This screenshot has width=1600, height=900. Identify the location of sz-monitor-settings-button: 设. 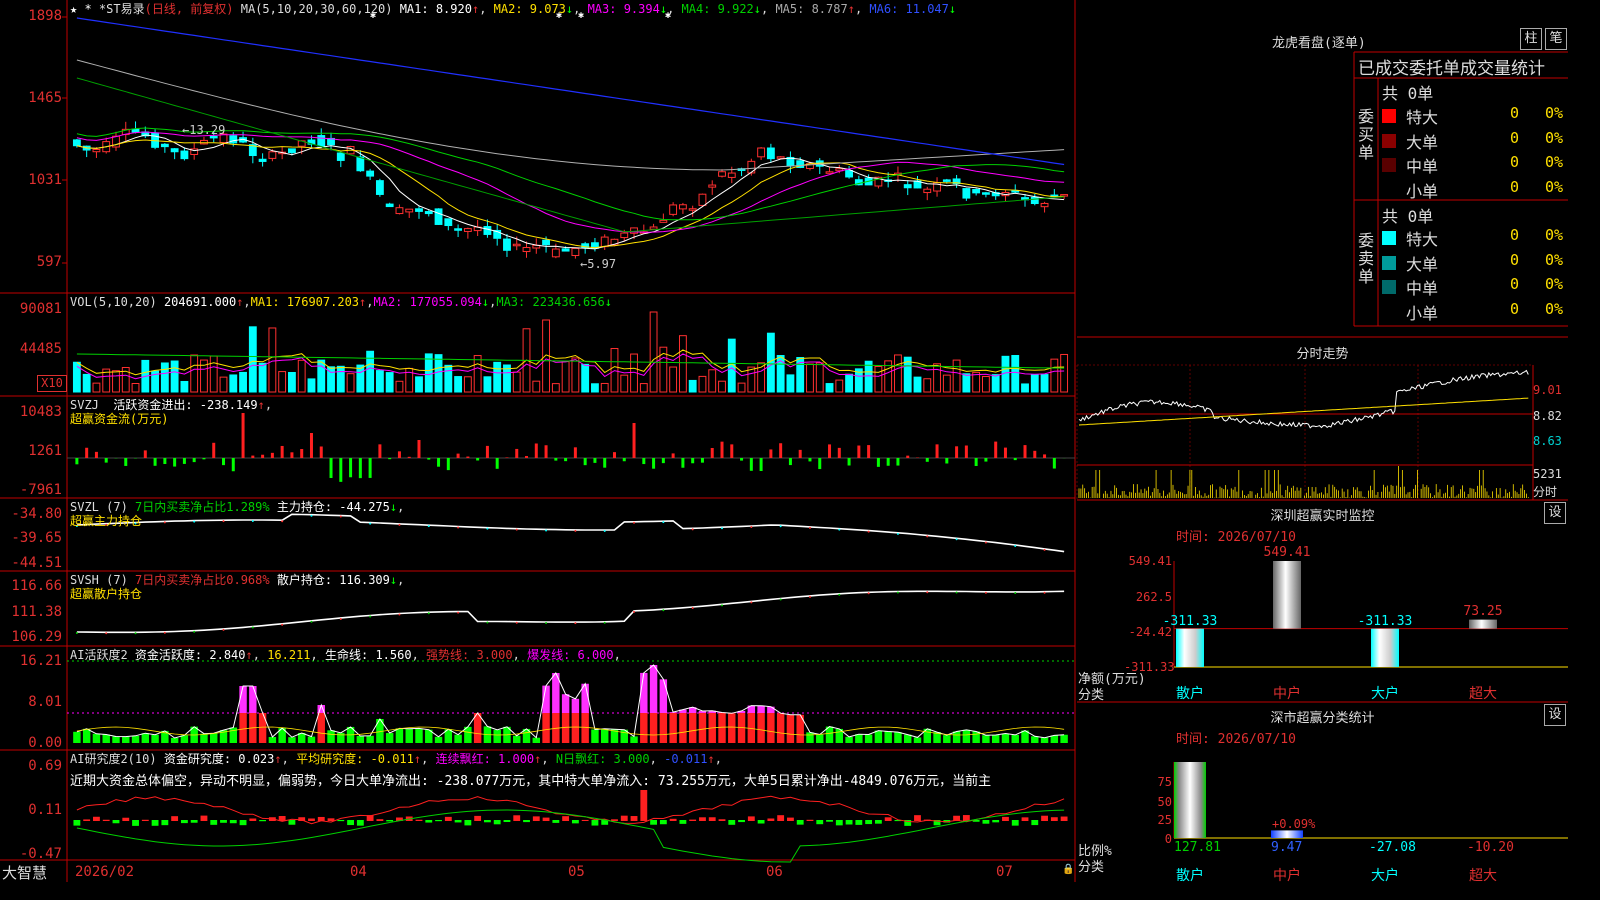
(1555, 513).